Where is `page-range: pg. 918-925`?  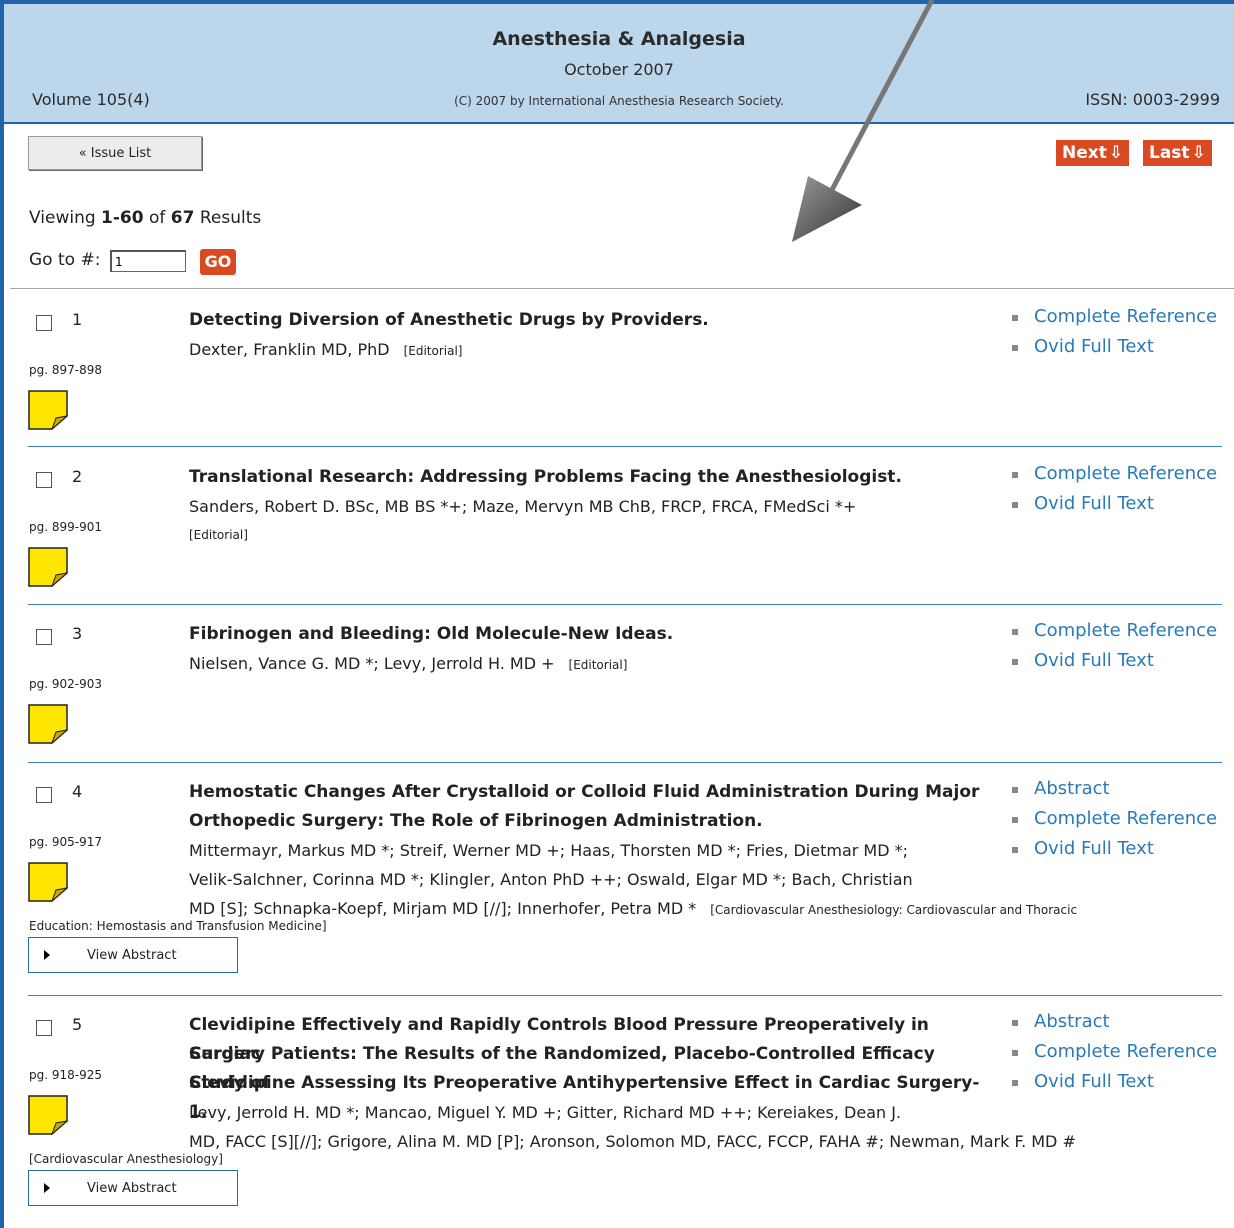 page-range: pg. 918-925 is located at coordinates (66, 1075).